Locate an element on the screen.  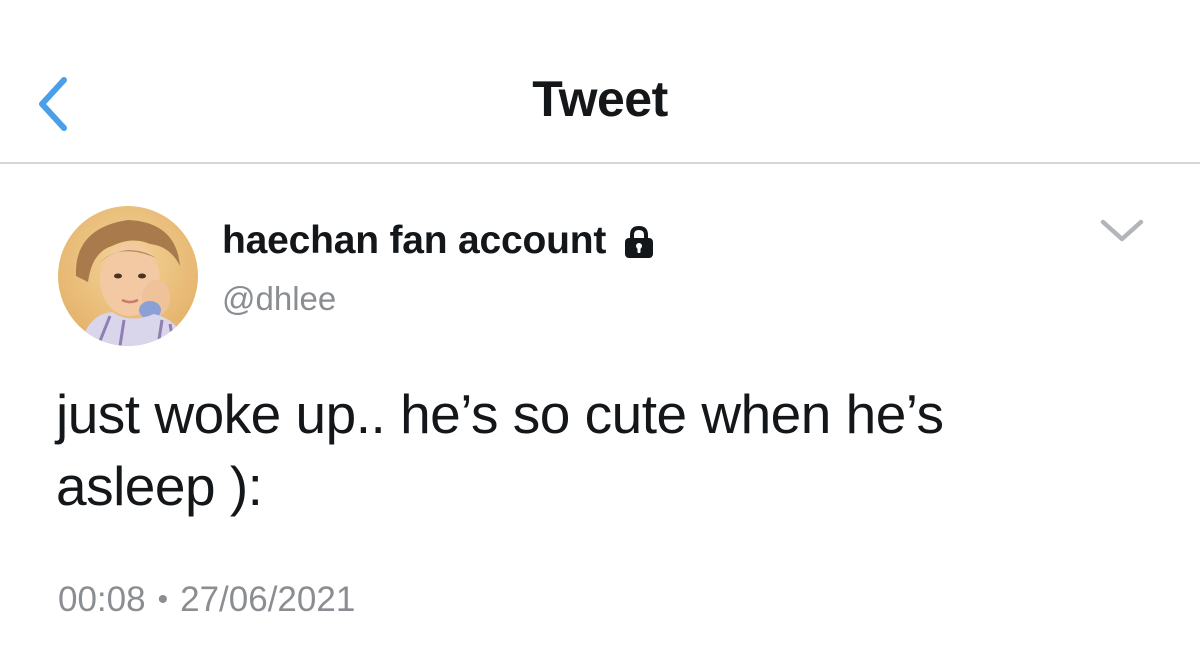
tweet-timestamp: 00:08 • 27/06/2021 is located at coordinates (206, 600).